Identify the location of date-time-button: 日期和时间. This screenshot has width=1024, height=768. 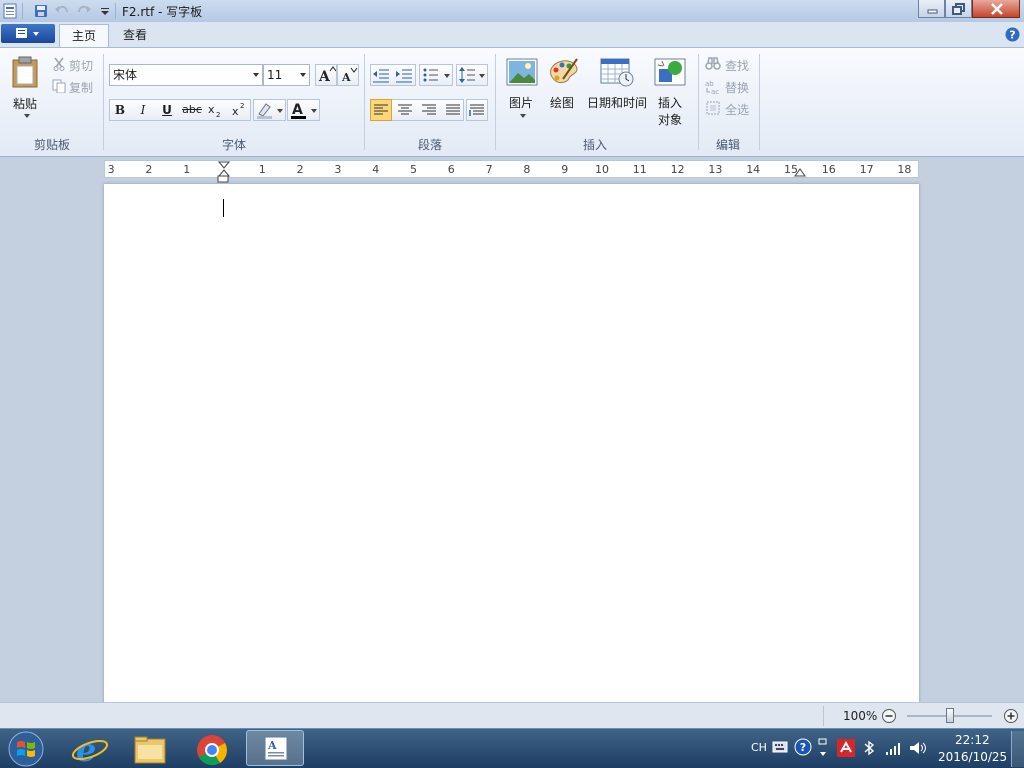
(617, 84).